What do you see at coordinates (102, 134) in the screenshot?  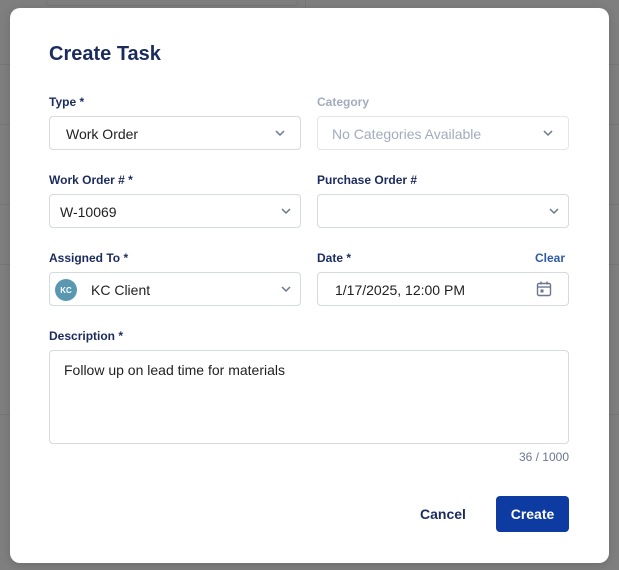 I see `type-value: Work Order` at bounding box center [102, 134].